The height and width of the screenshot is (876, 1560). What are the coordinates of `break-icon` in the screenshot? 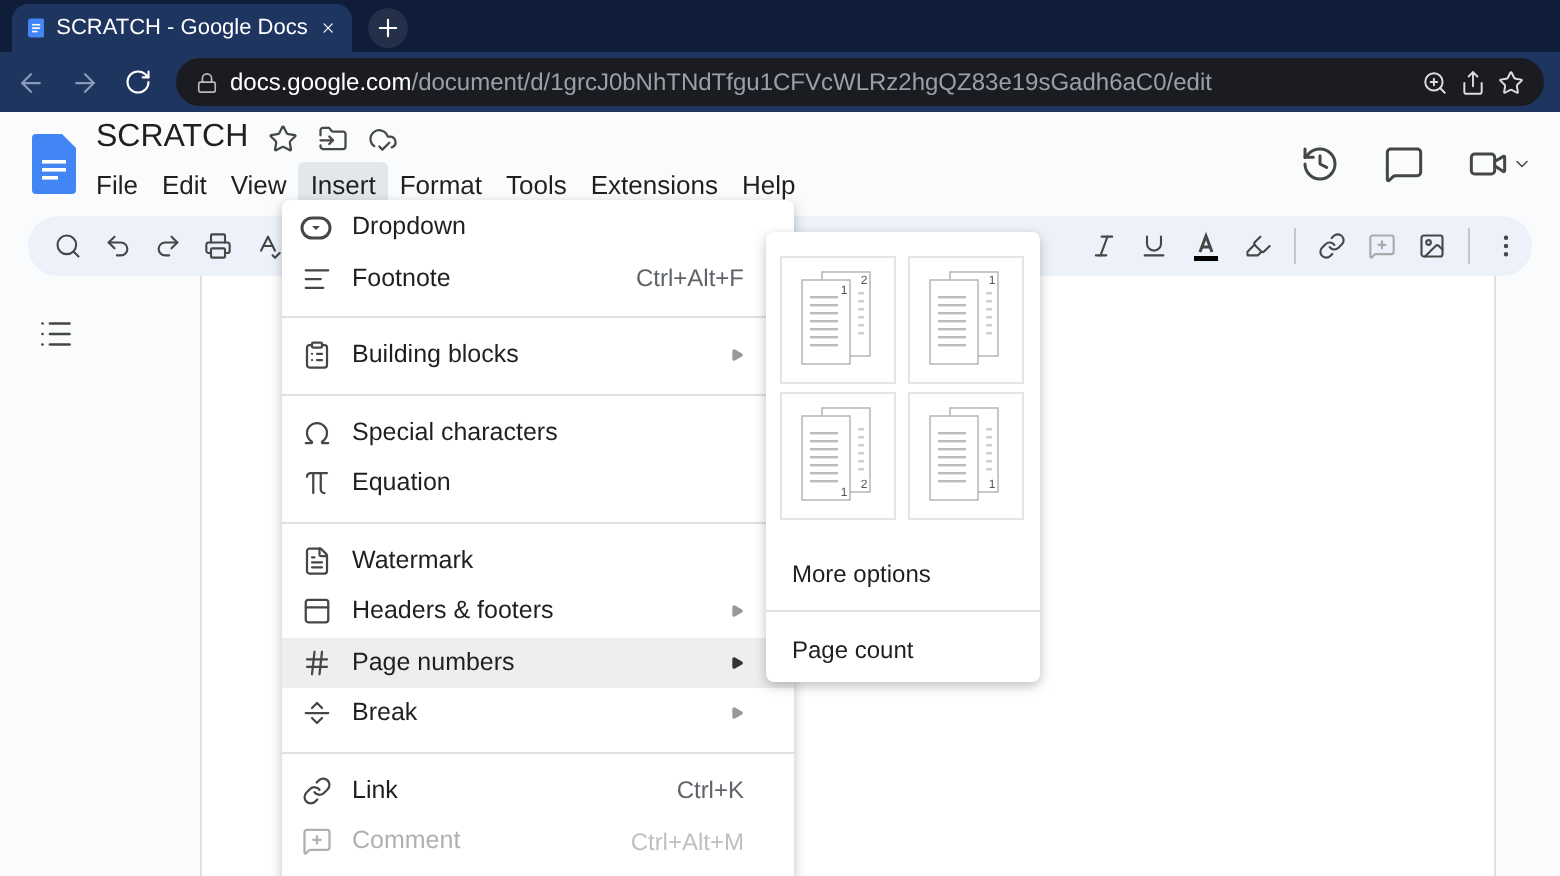 It's located at (316, 713).